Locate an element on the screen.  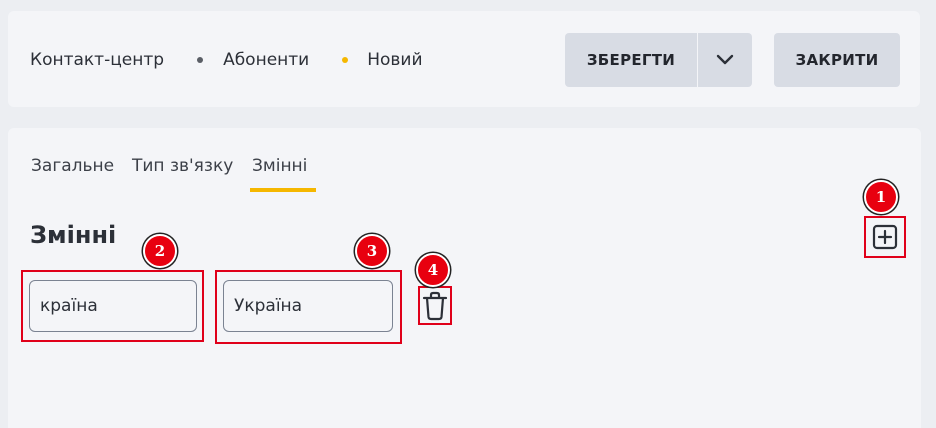
tab-variables: Змінні is located at coordinates (279, 166).